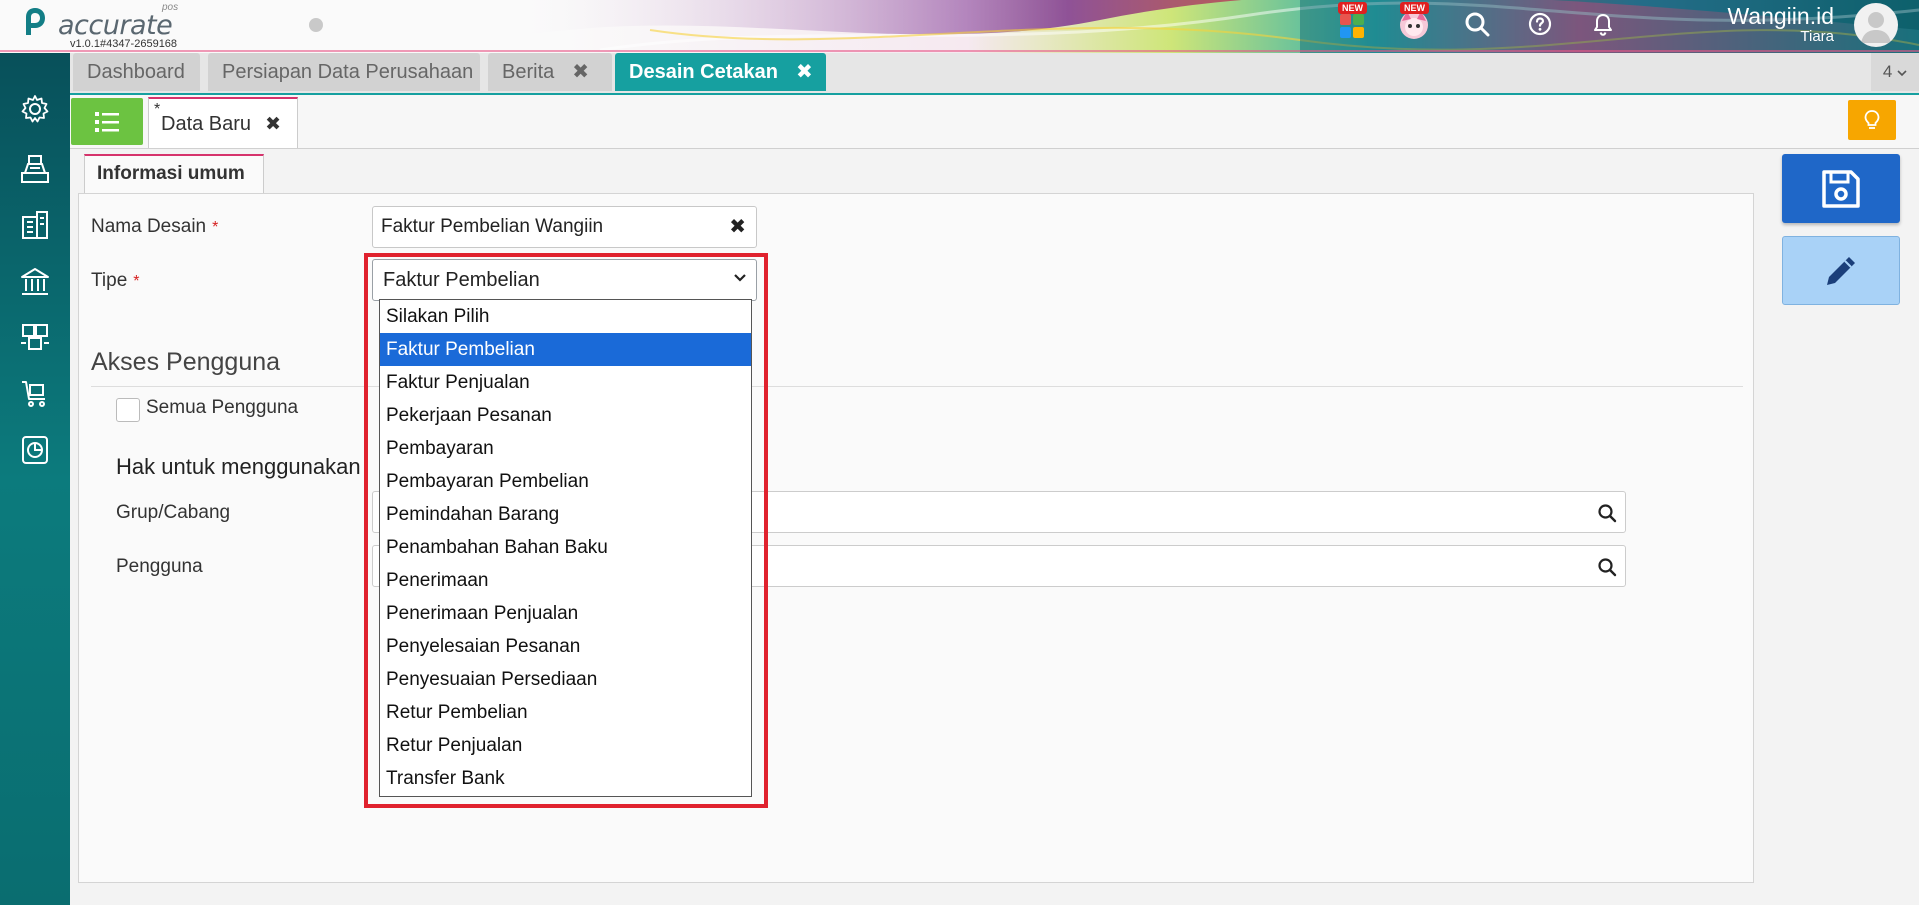  I want to click on bell-icon, so click(1603, 25).